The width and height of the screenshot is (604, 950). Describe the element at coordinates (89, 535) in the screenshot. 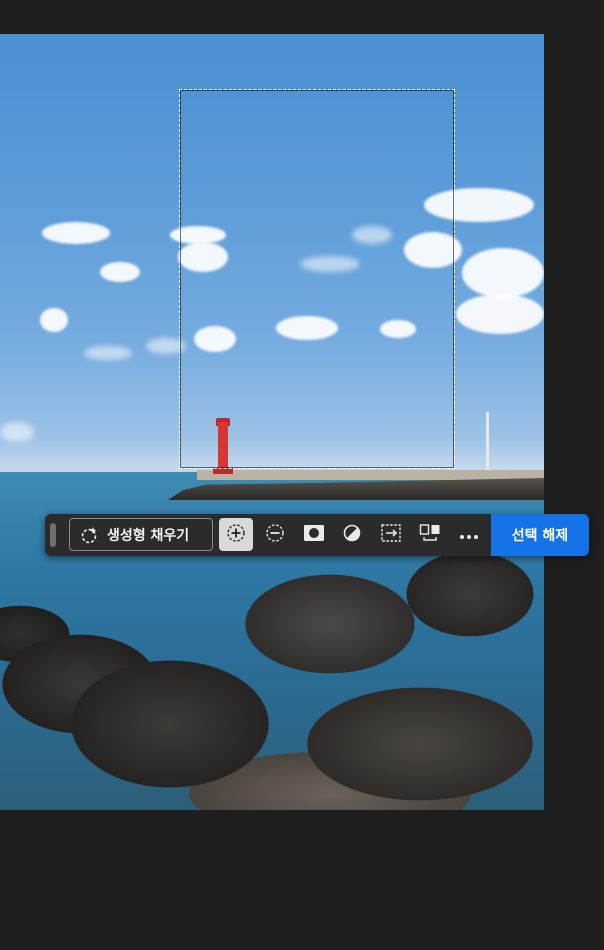

I see `generative-fill-icon` at that location.